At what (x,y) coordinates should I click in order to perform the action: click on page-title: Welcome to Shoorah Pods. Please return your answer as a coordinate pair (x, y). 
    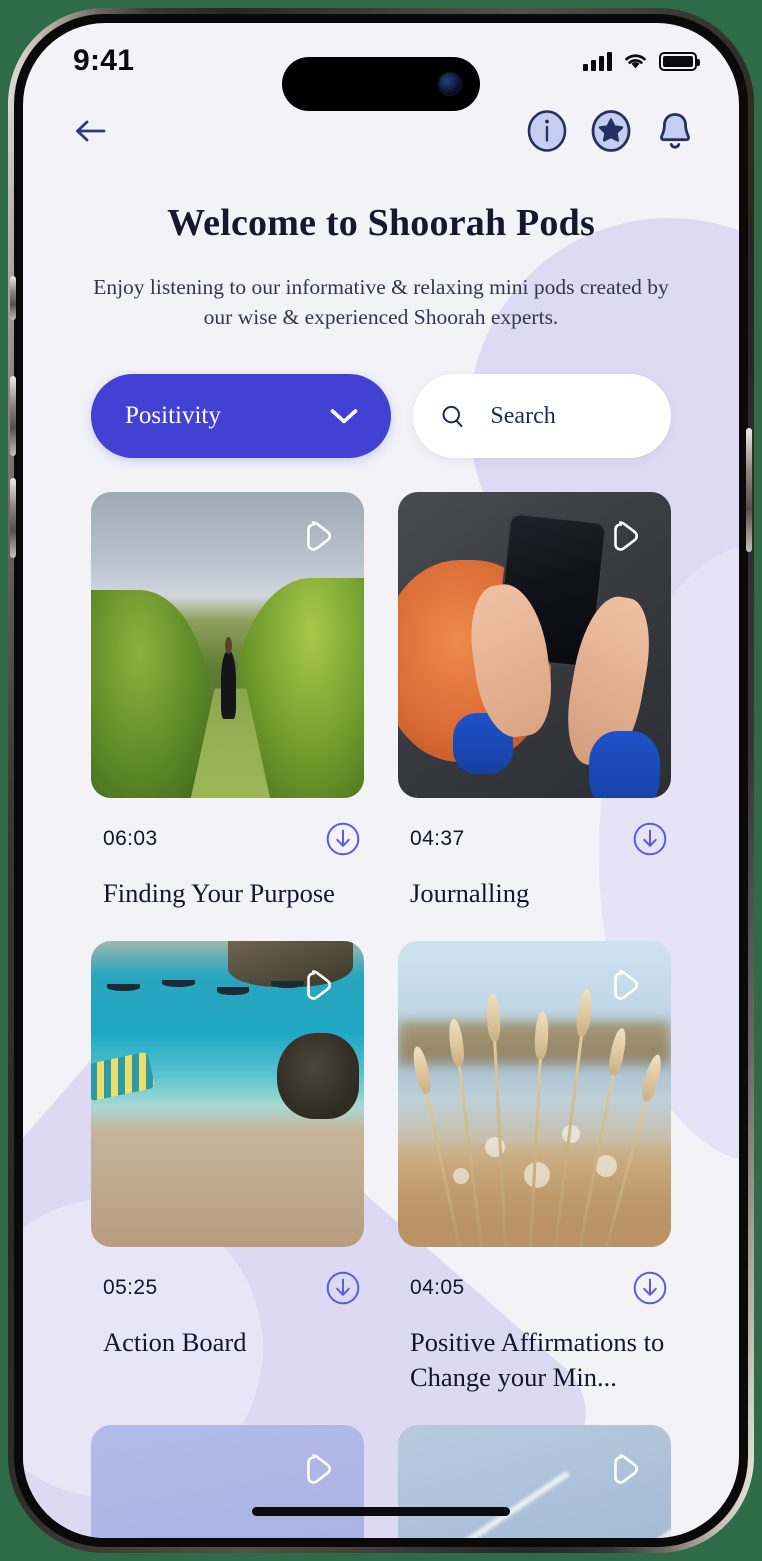
    Looking at the image, I should click on (381, 223).